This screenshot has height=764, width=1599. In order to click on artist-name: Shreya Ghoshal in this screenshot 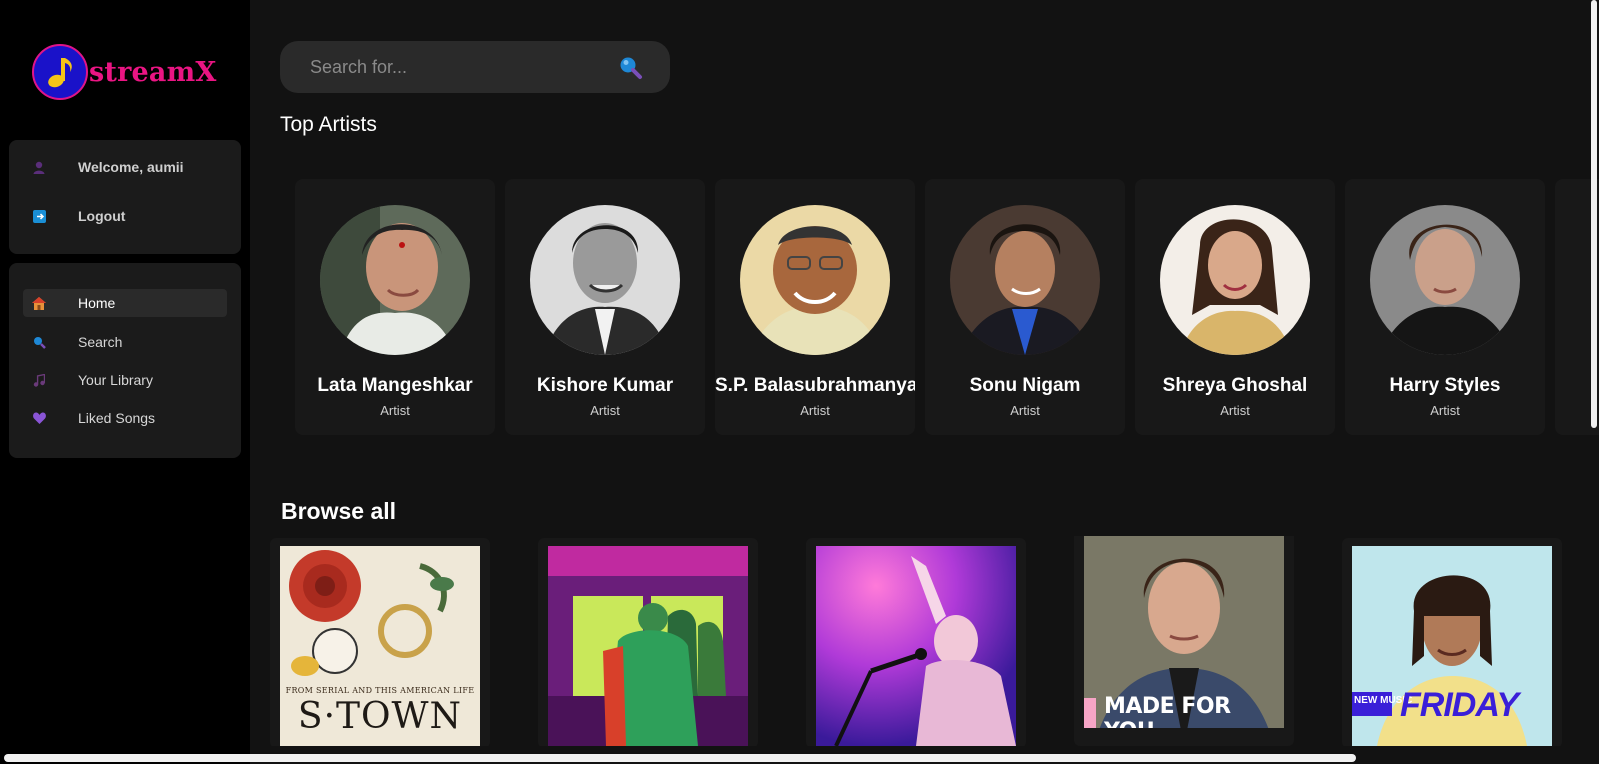, I will do `click(1235, 385)`.